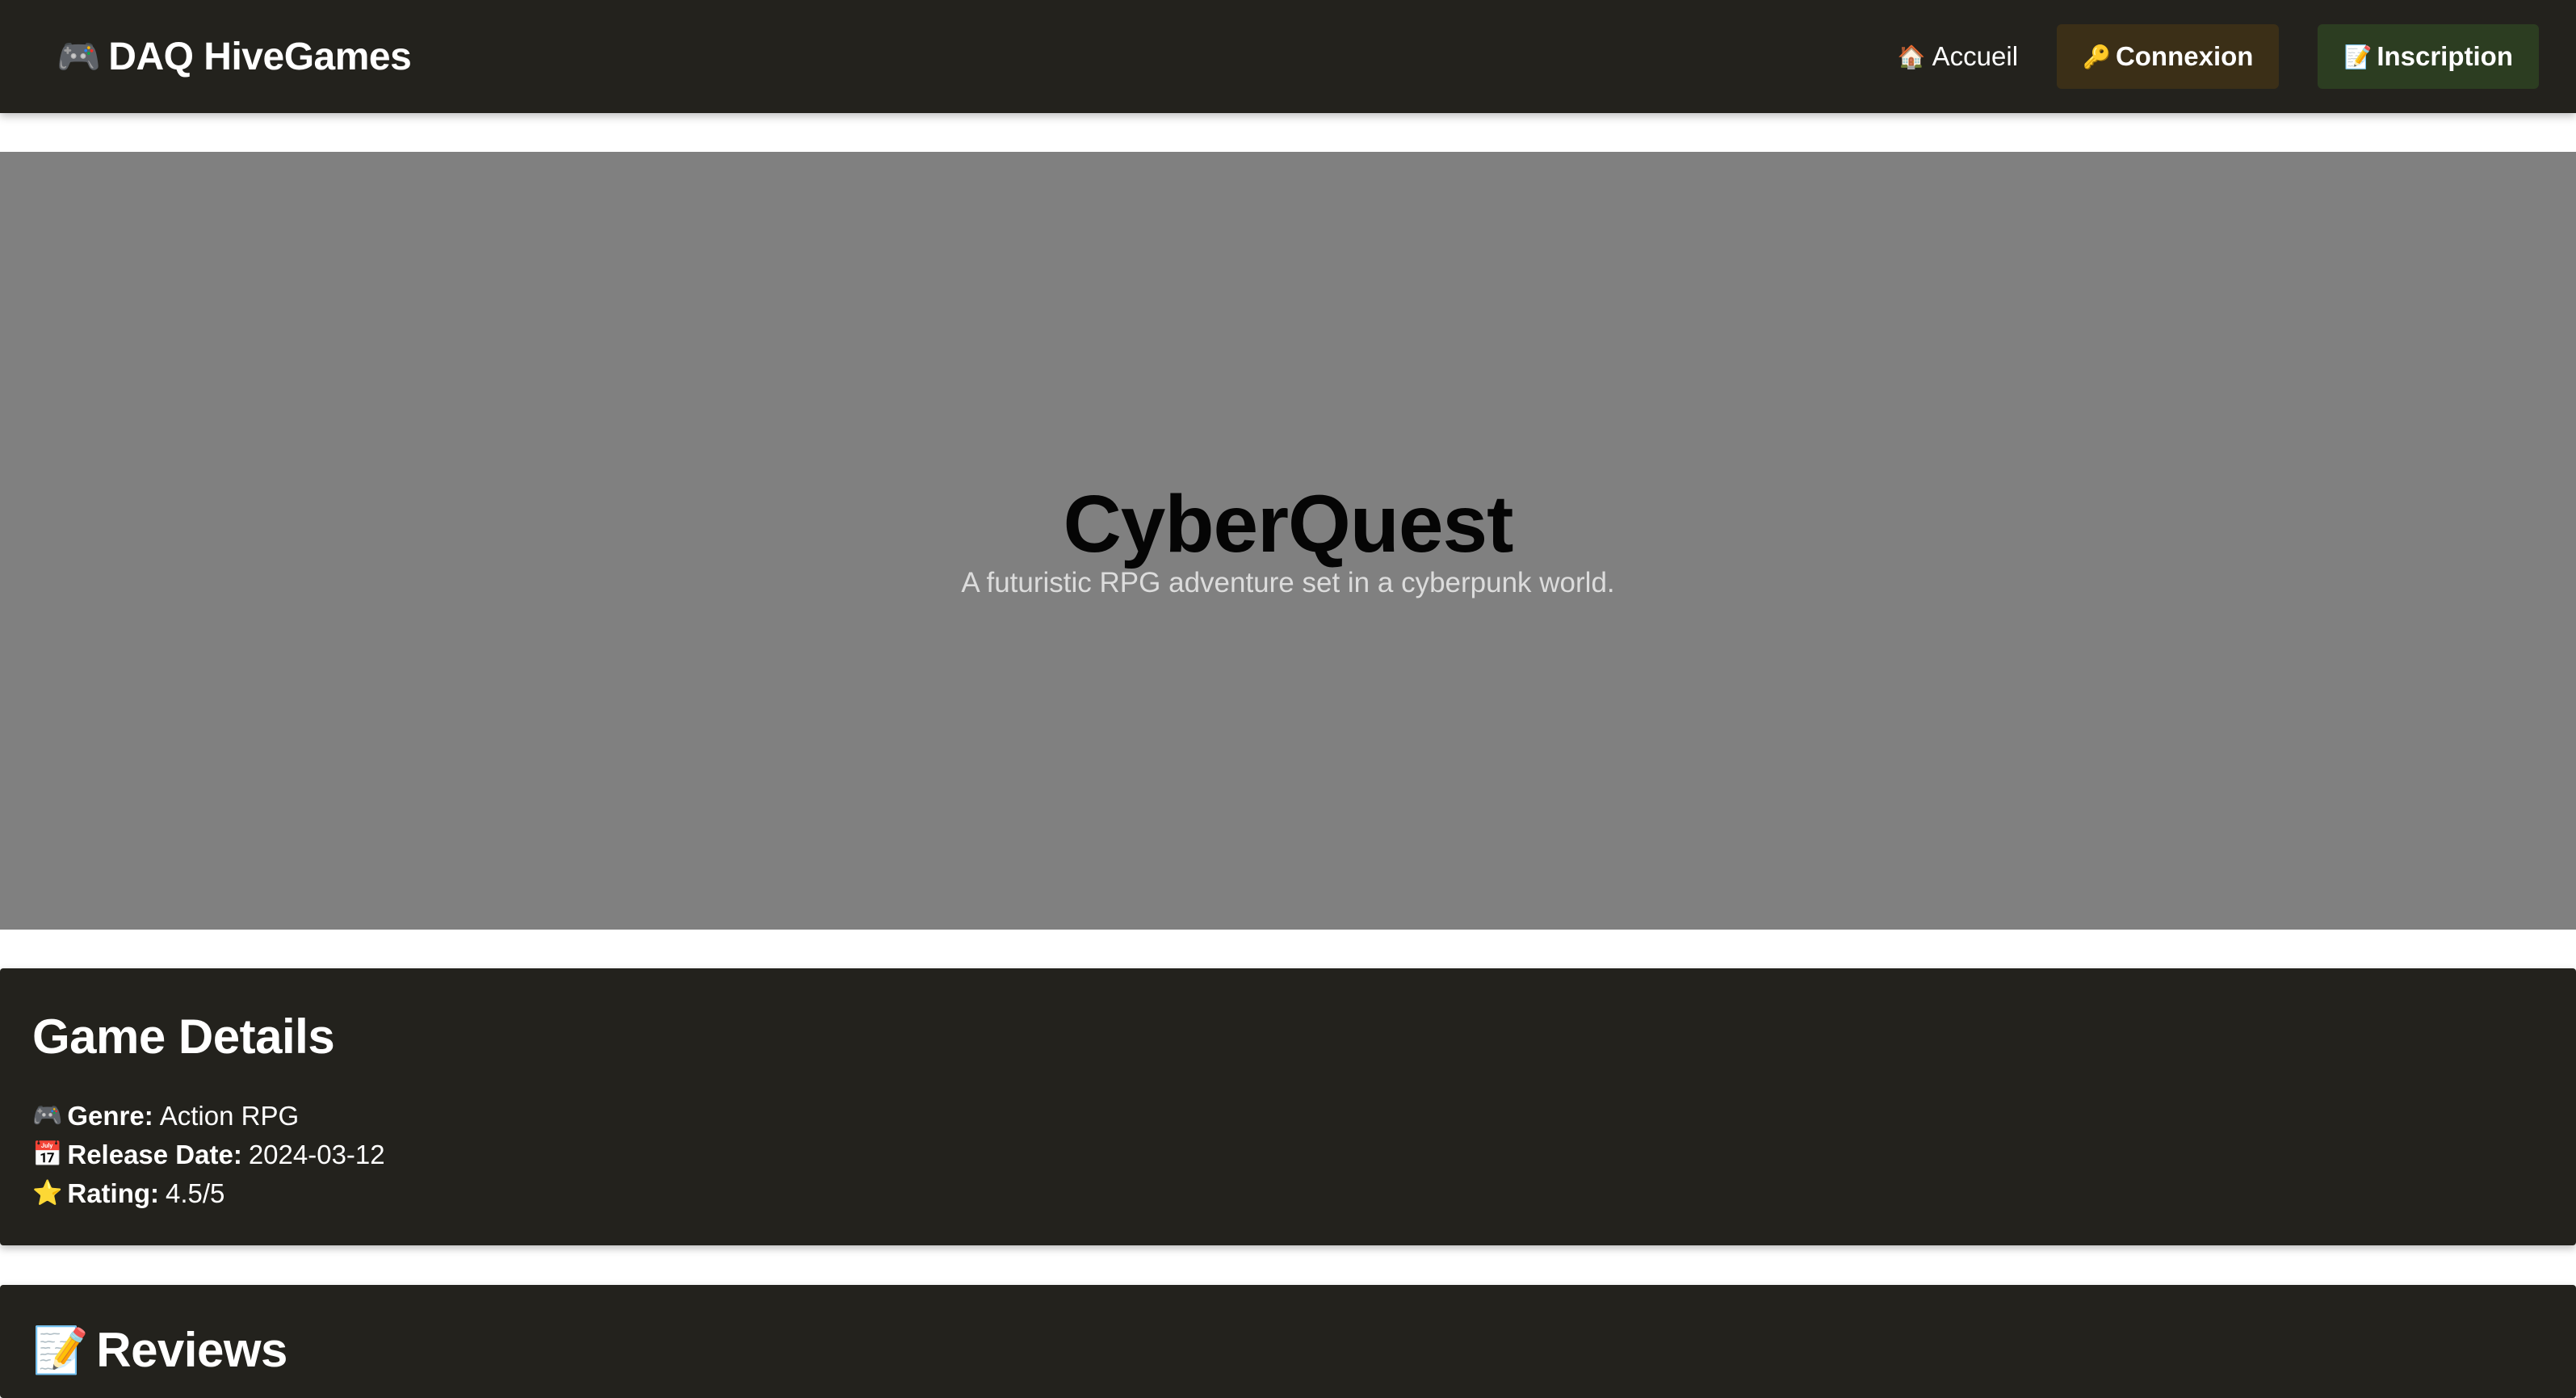 The height and width of the screenshot is (1398, 2576). Describe the element at coordinates (2097, 56) in the screenshot. I see `key-icon: 🔑` at that location.